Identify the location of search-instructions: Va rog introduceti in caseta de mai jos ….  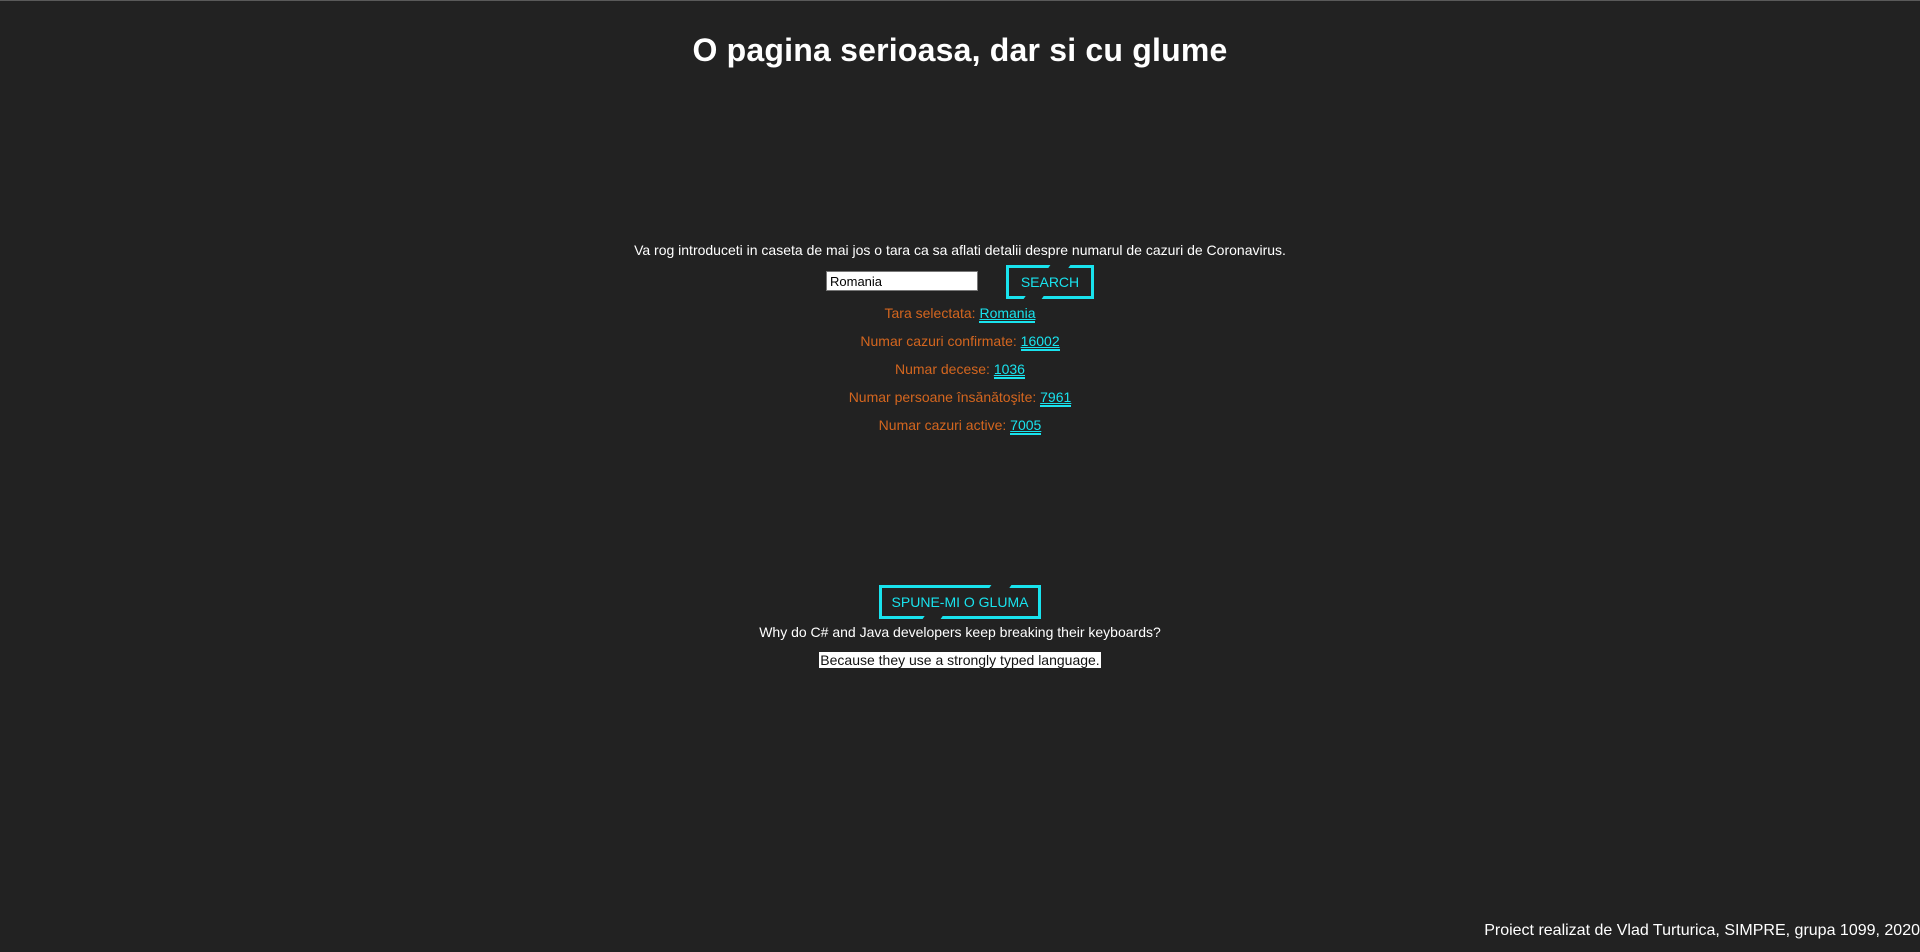
(960, 250).